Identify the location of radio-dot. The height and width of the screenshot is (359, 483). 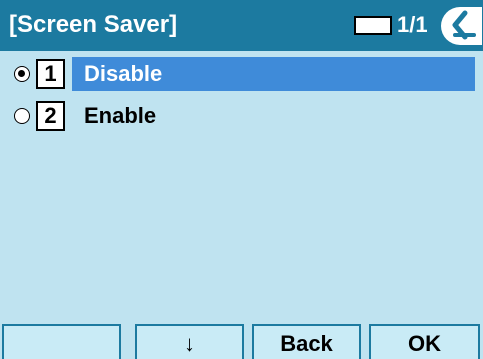
(21, 73).